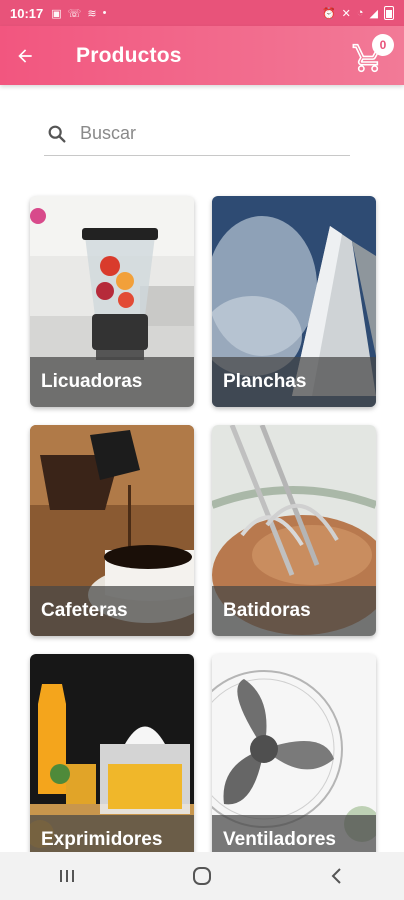 The image size is (404, 900). I want to click on home-icon, so click(201, 876).